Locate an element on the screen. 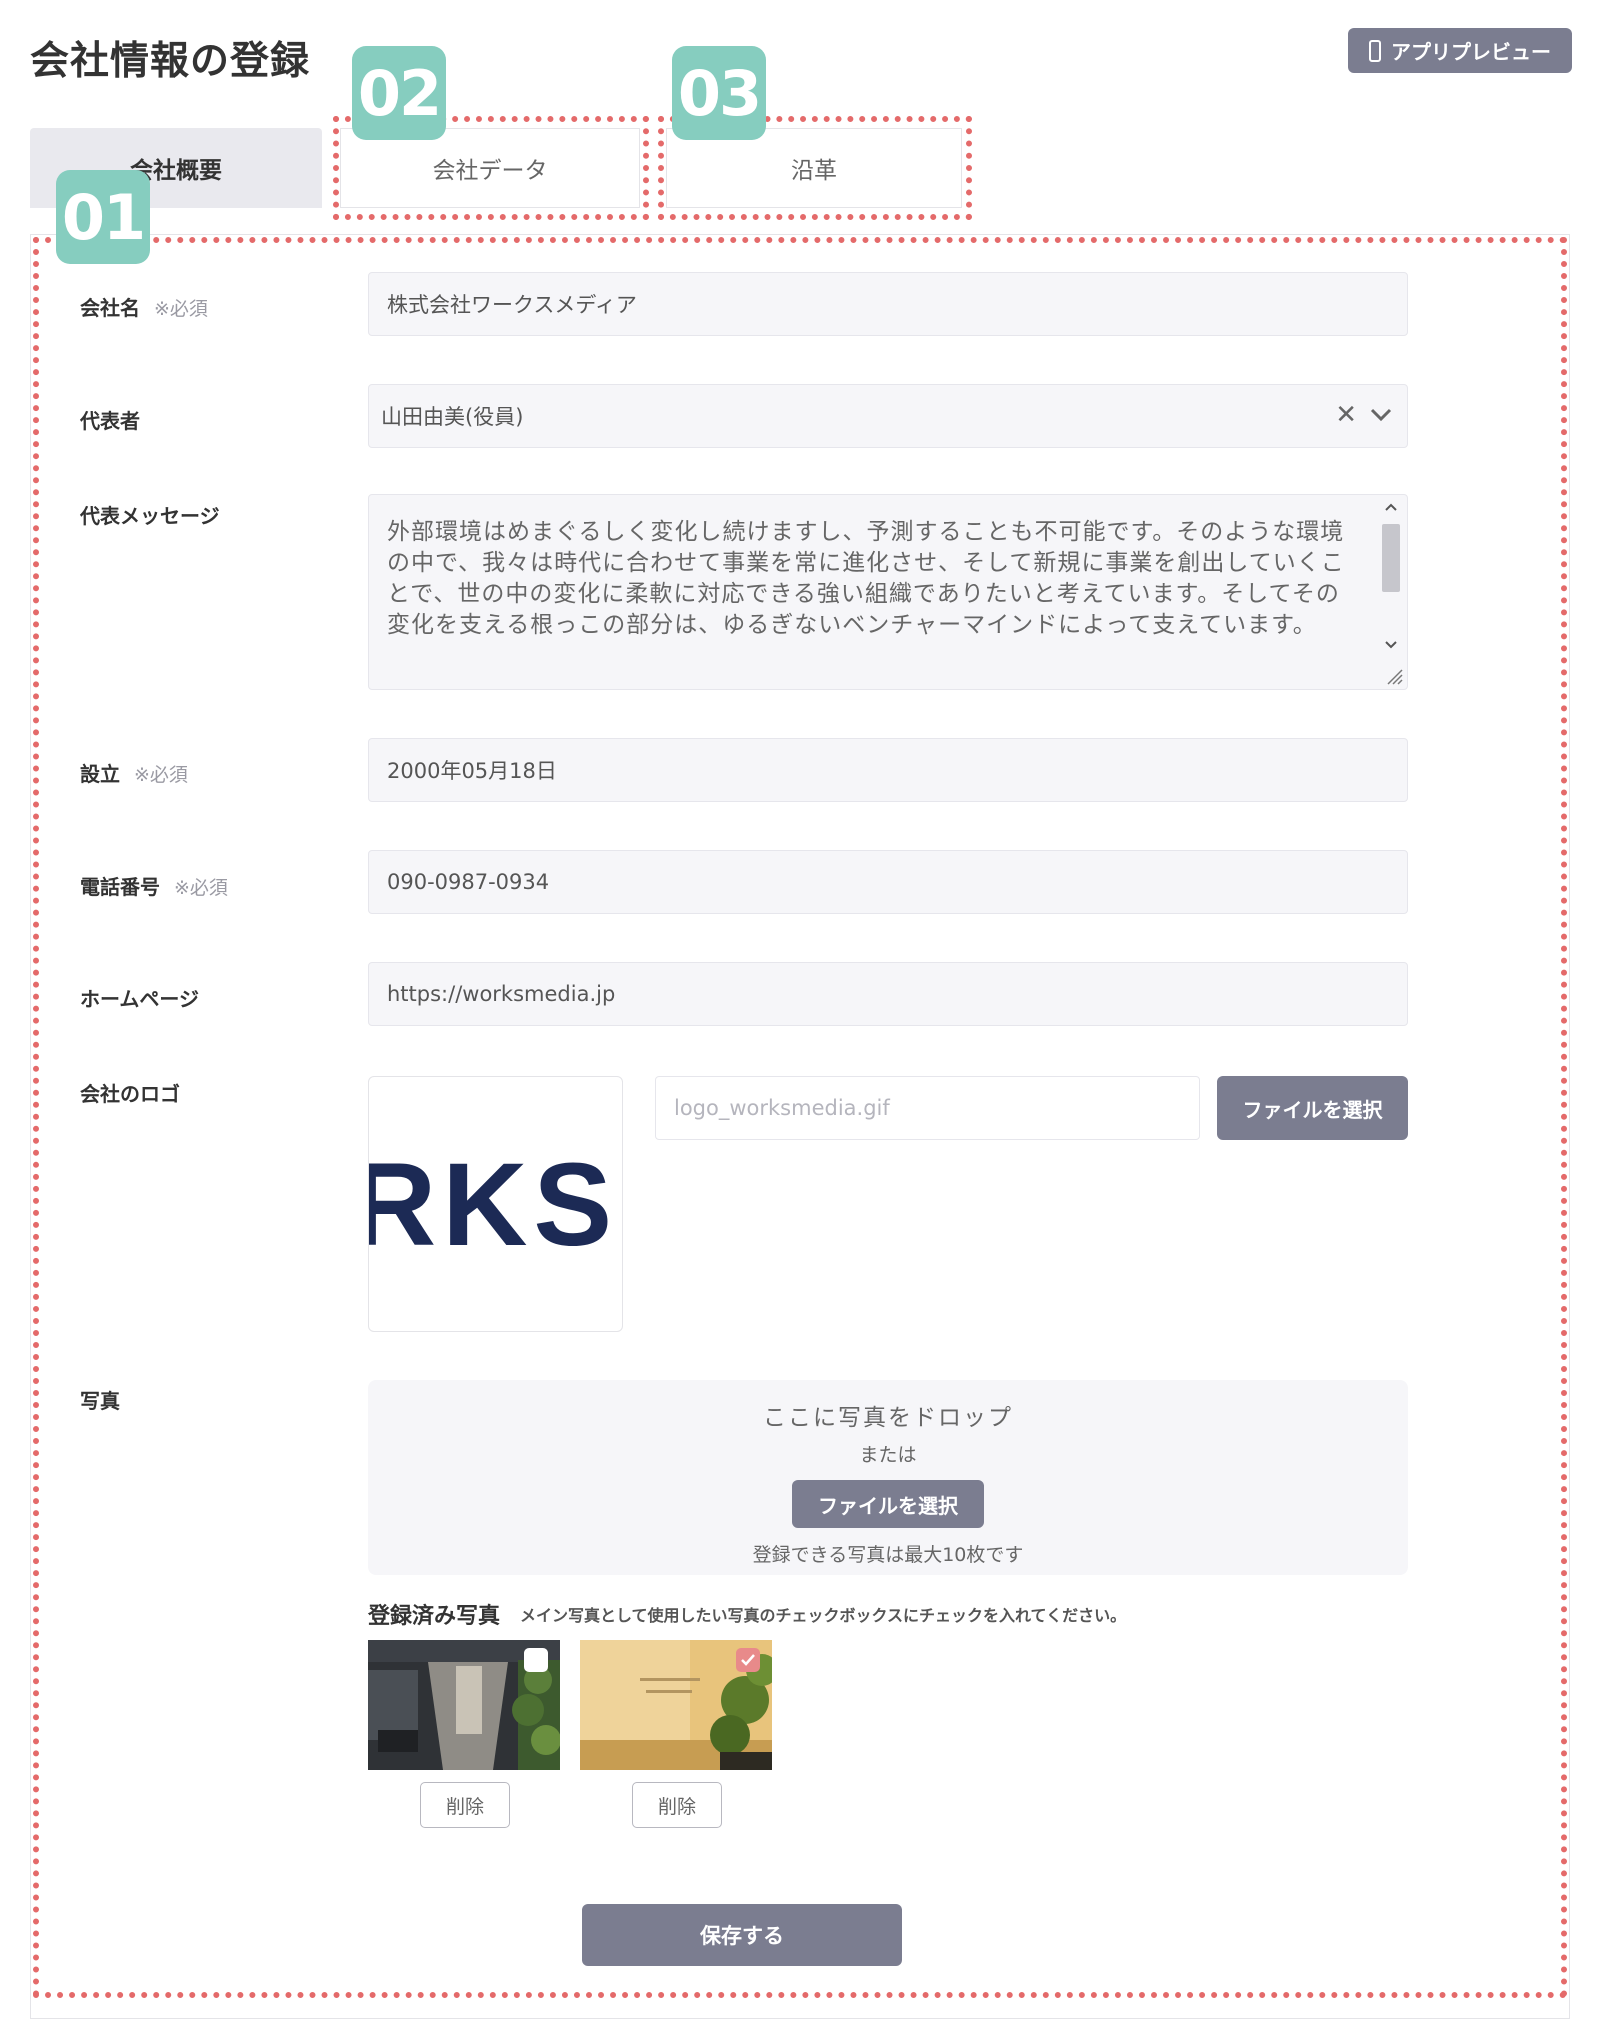 This screenshot has height=2040, width=1600. representative-label: 代表者 is located at coordinates (110, 421).